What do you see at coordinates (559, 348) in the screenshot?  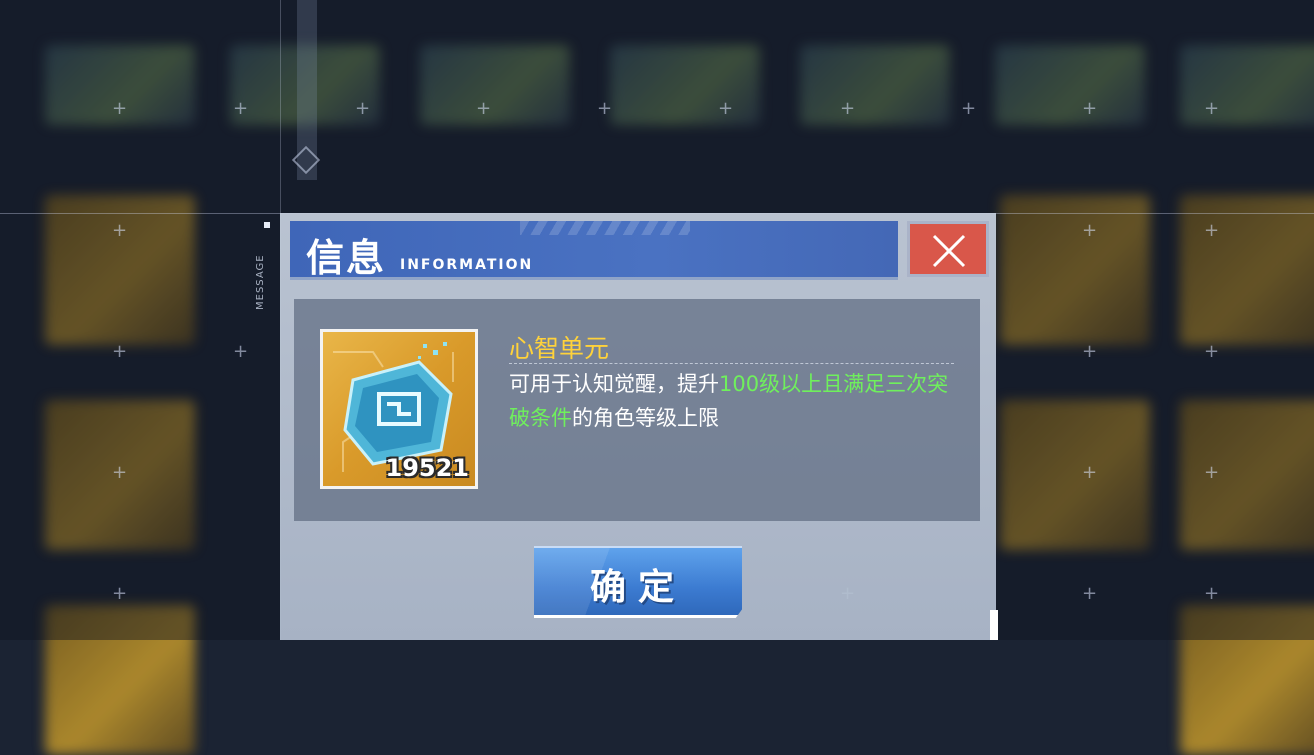 I see `item-name: 心智单元` at bounding box center [559, 348].